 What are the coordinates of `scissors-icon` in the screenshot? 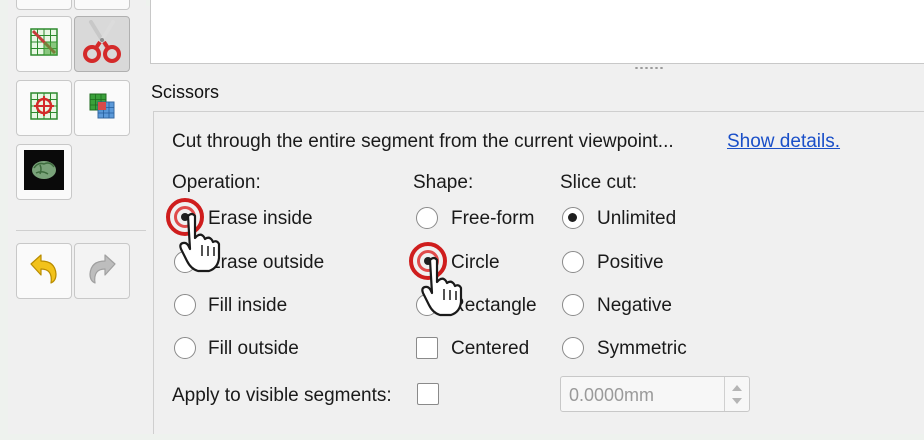 It's located at (102, 44).